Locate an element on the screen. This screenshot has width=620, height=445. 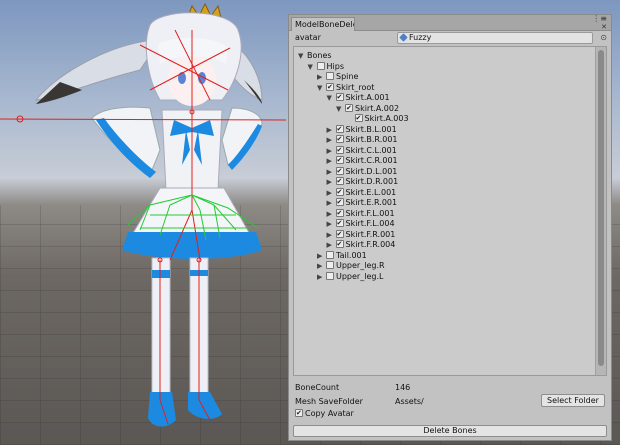
tree-row: Skirt.A.003 is located at coordinates (377, 118).